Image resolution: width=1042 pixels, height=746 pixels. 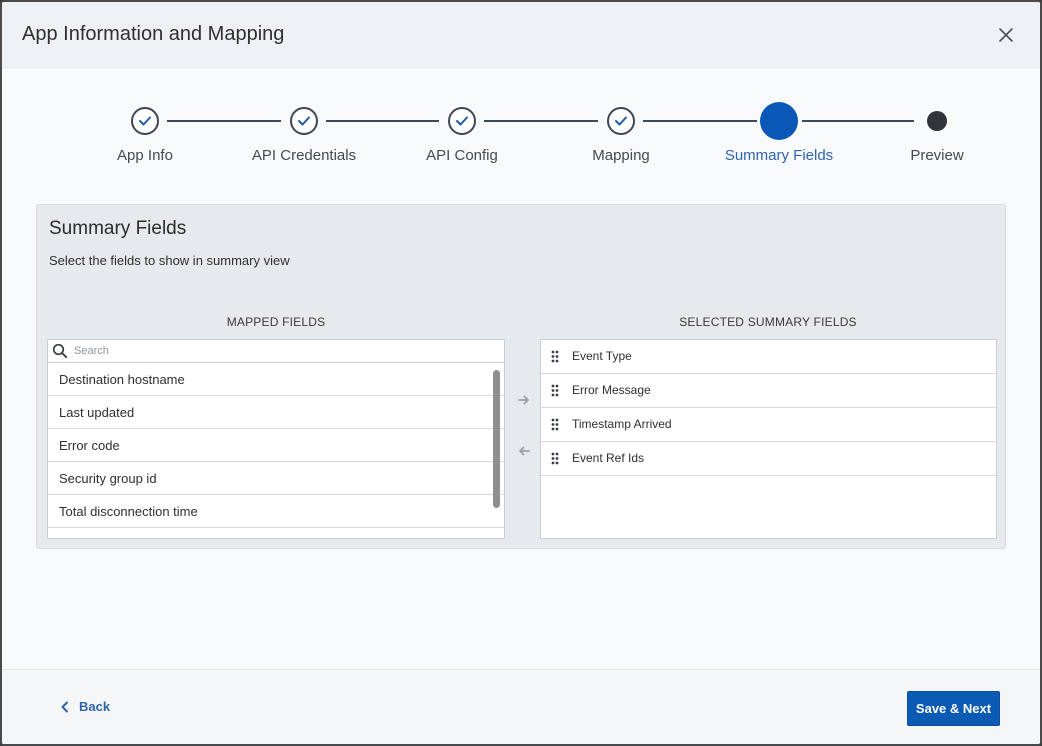 What do you see at coordinates (937, 121) in the screenshot?
I see `step-preview-circle` at bounding box center [937, 121].